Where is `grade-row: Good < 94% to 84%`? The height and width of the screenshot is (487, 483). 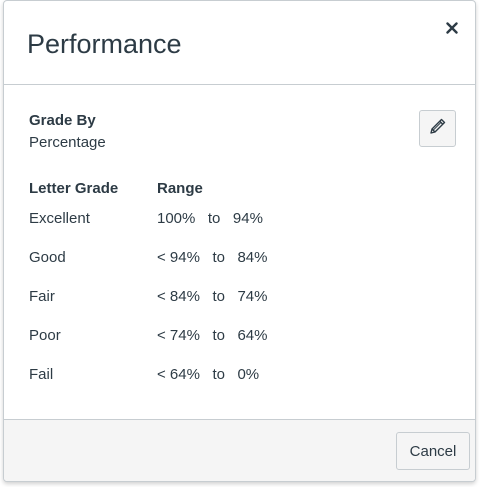 grade-row: Good < 94% to 84% is located at coordinates (239, 260).